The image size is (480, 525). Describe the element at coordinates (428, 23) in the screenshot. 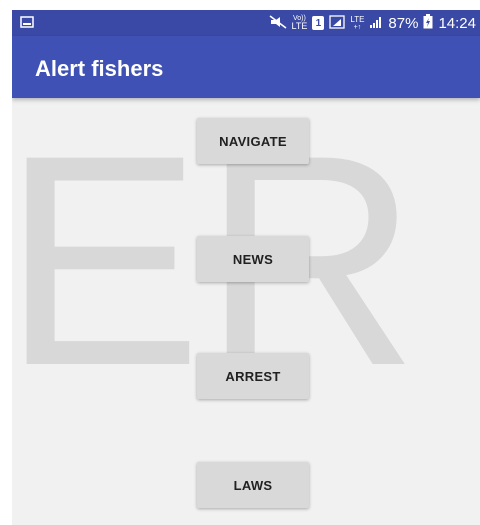

I see `battery-icon` at that location.